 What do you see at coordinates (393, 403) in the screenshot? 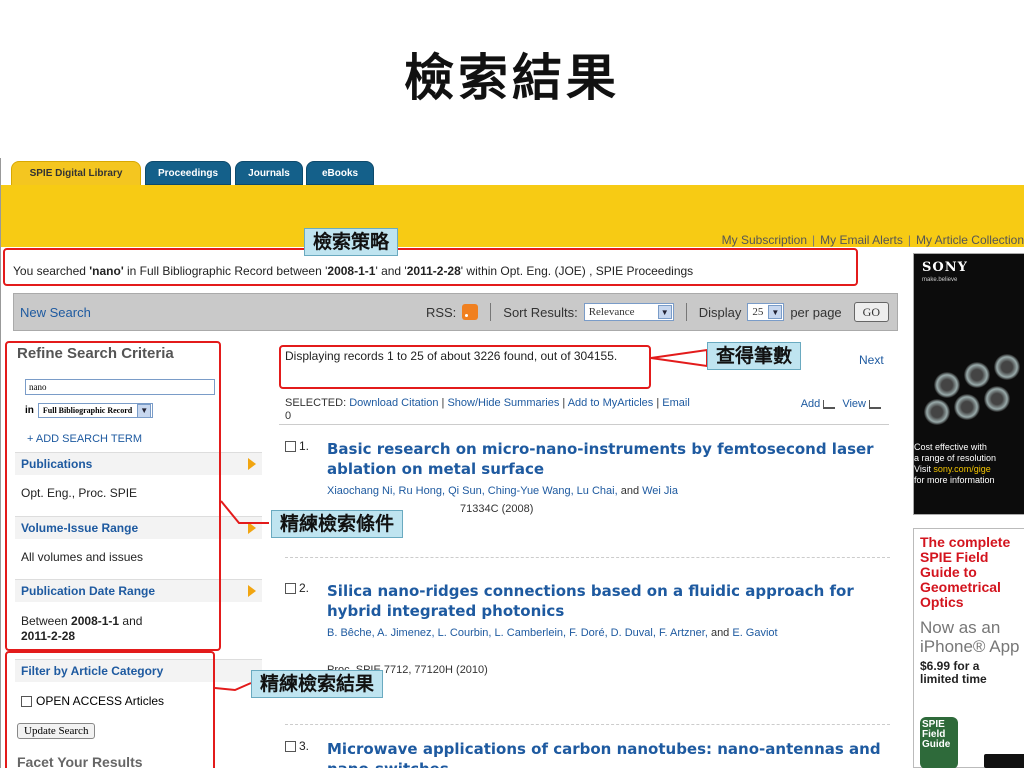
I see `download-citation-link: Download Citation` at bounding box center [393, 403].